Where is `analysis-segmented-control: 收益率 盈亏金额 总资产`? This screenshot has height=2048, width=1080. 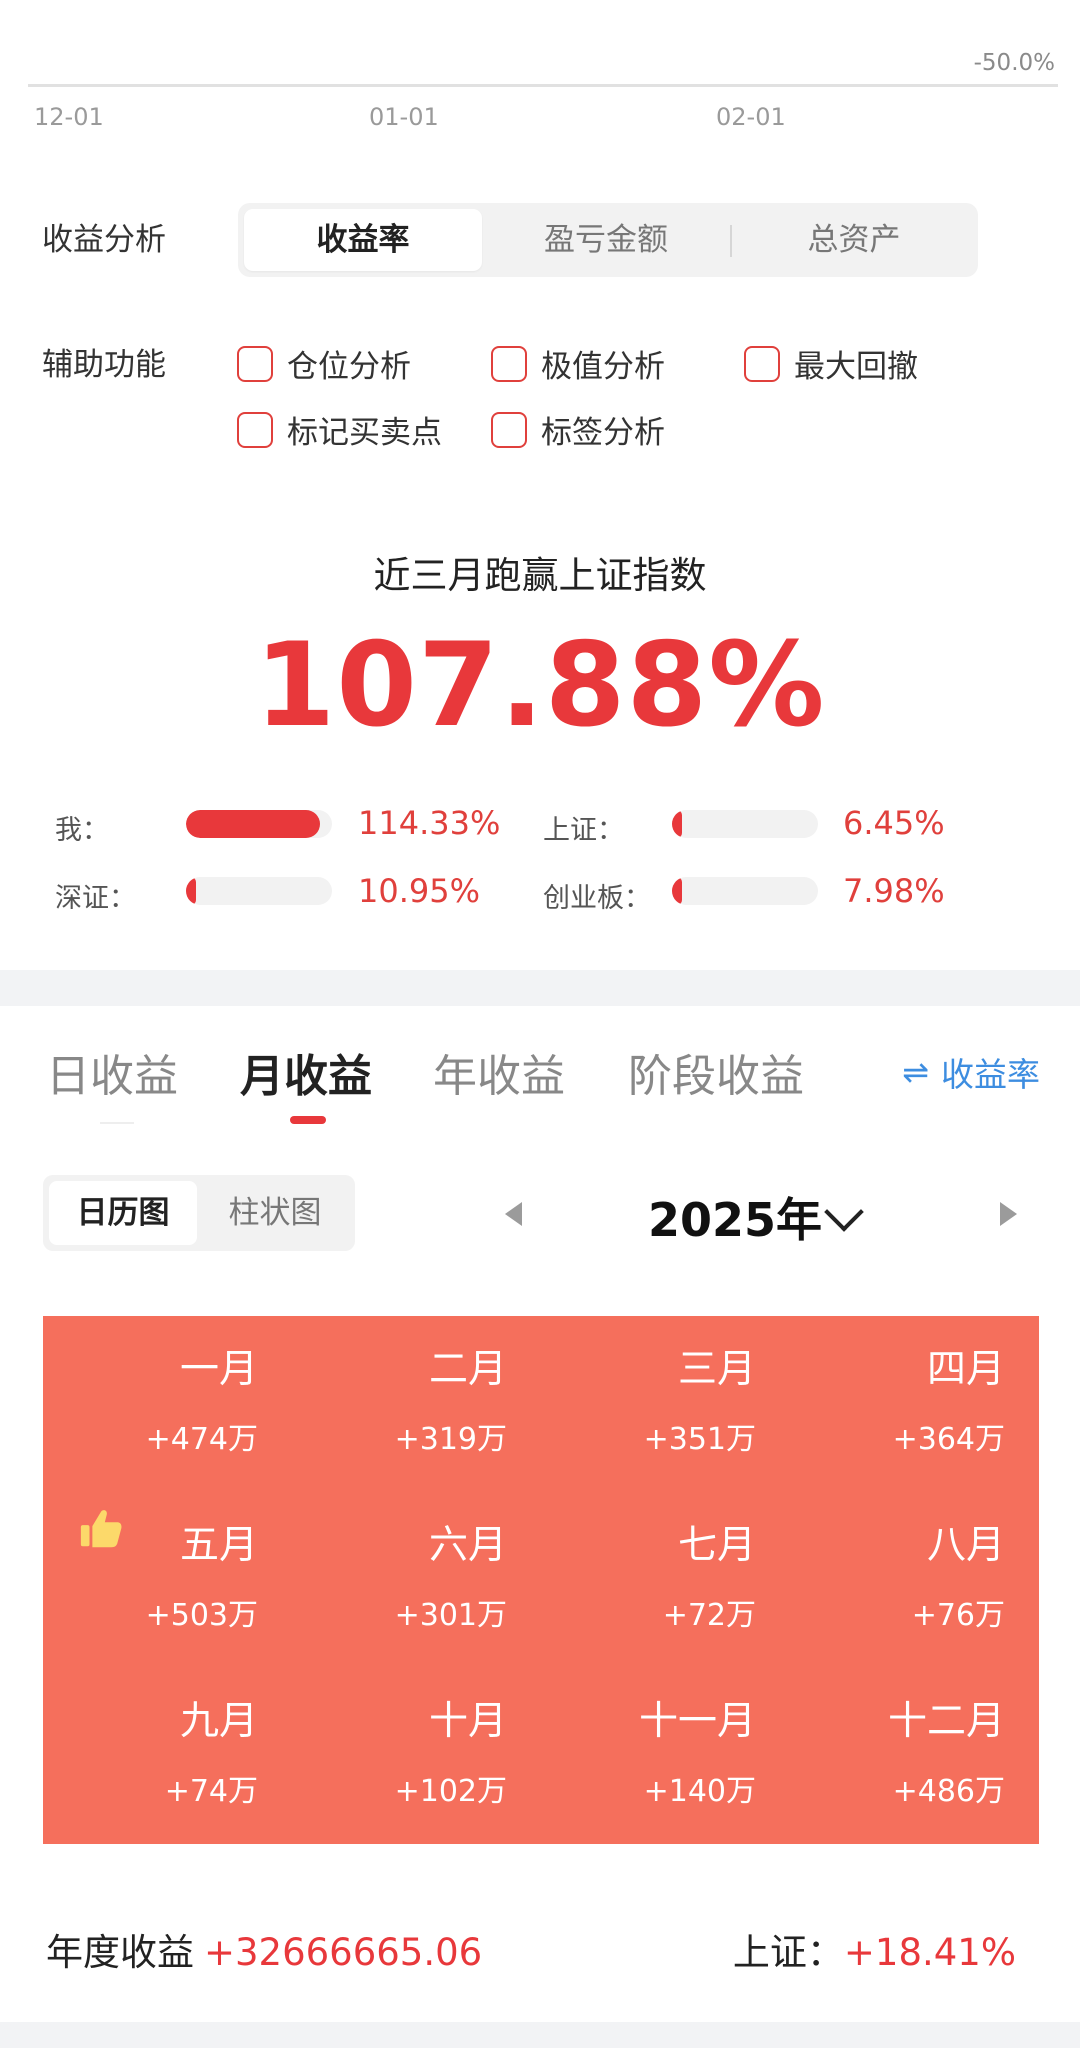 analysis-segmented-control: 收益率 盈亏金额 总资产 is located at coordinates (608, 240).